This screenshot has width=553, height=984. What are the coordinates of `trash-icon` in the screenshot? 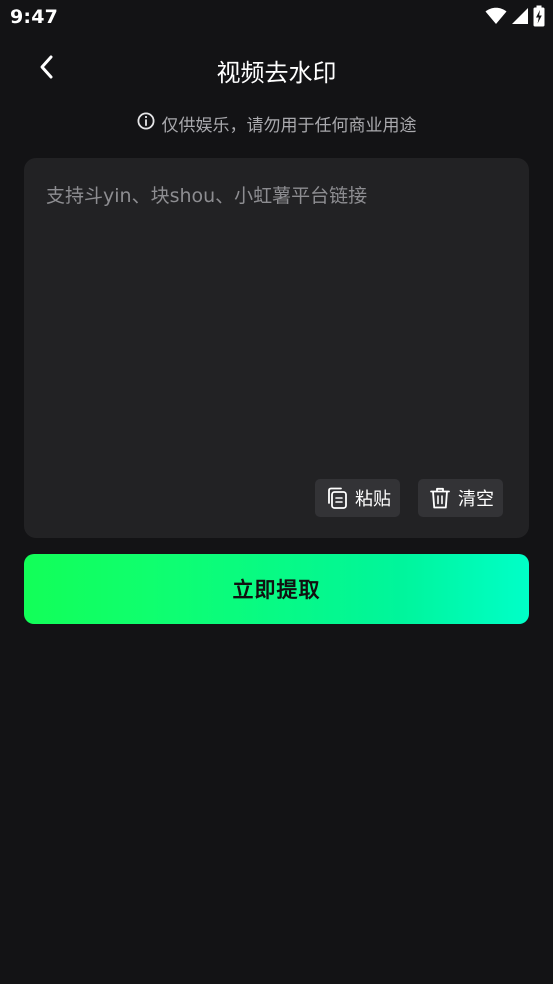 It's located at (440, 498).